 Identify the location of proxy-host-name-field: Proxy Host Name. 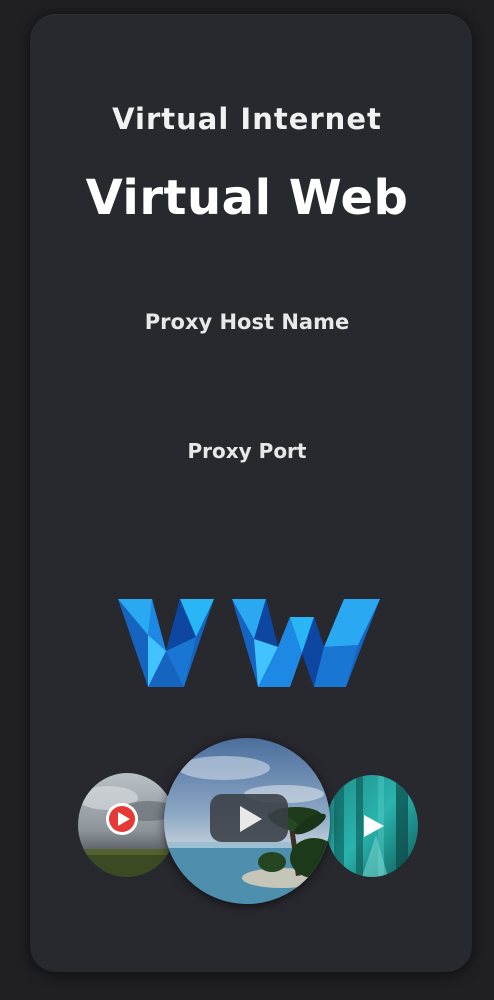
(247, 322).